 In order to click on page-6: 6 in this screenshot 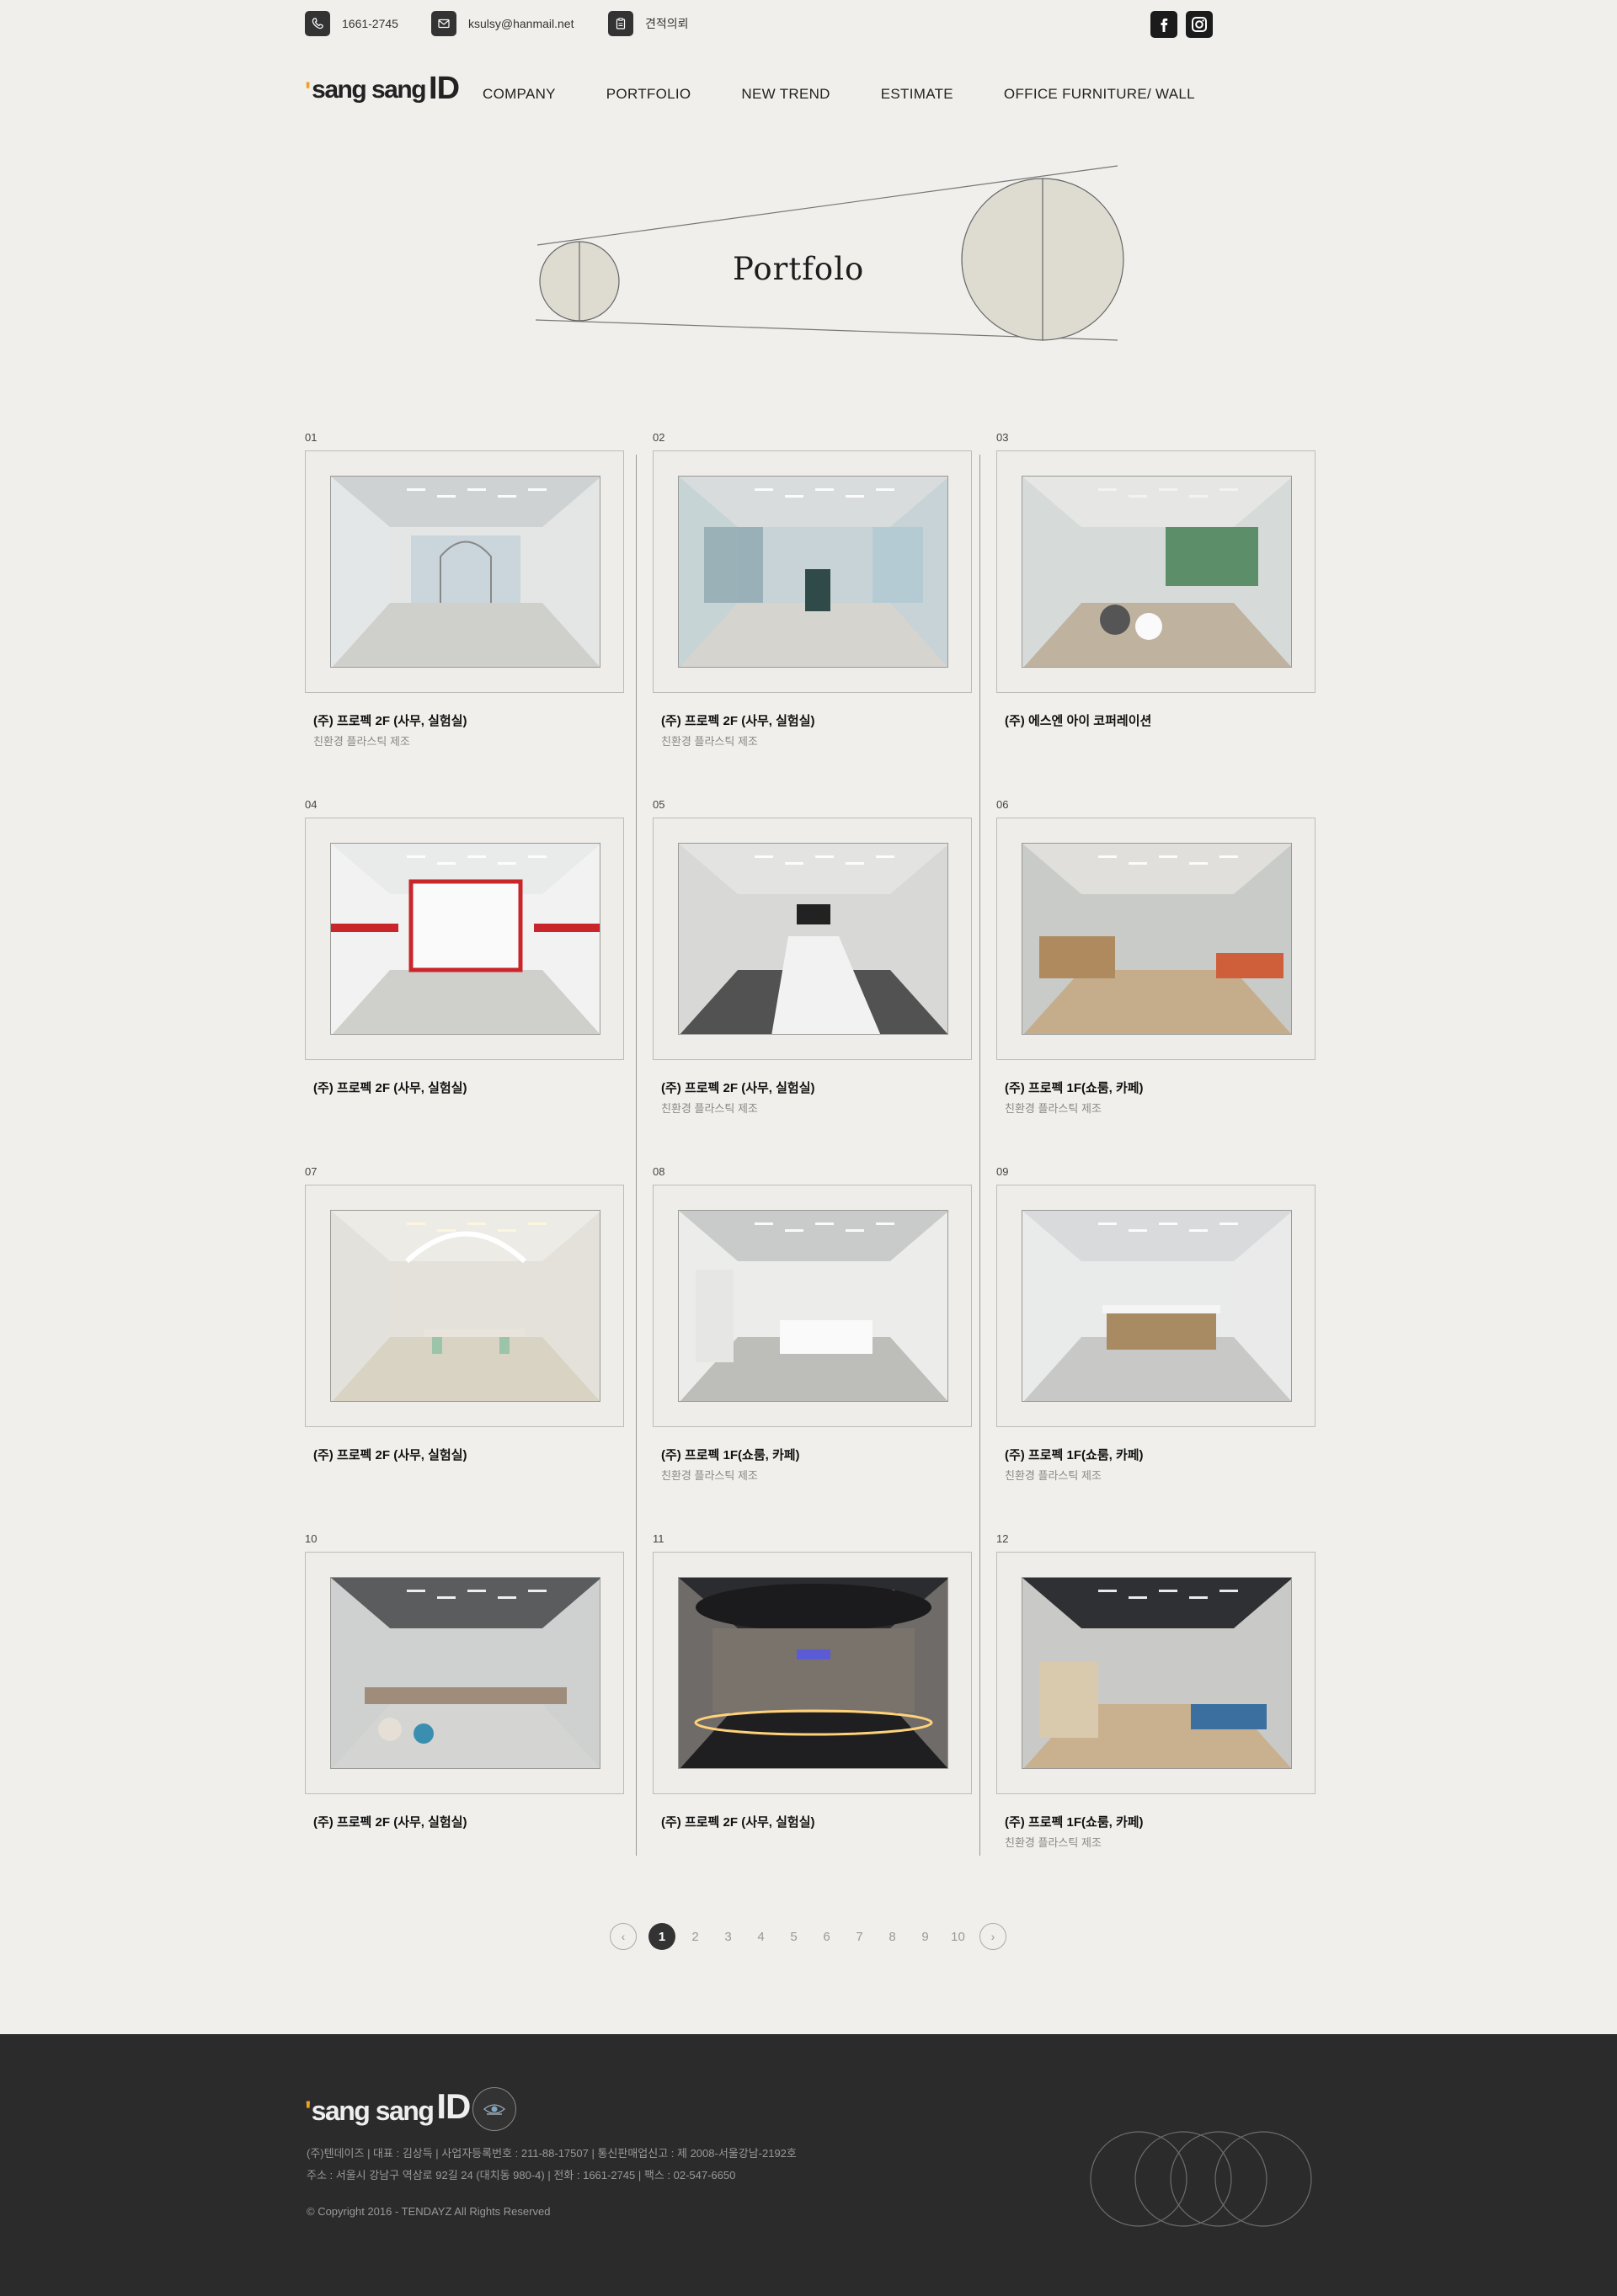, I will do `click(826, 1937)`.